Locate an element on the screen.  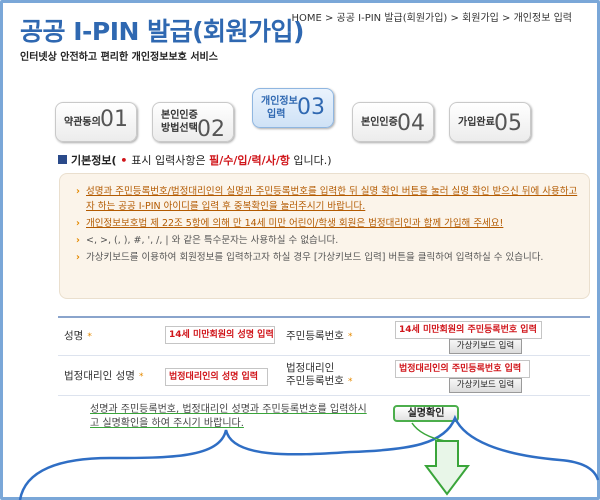
step-verify-method: 본인인증 방법선택 02 is located at coordinates (193, 122).